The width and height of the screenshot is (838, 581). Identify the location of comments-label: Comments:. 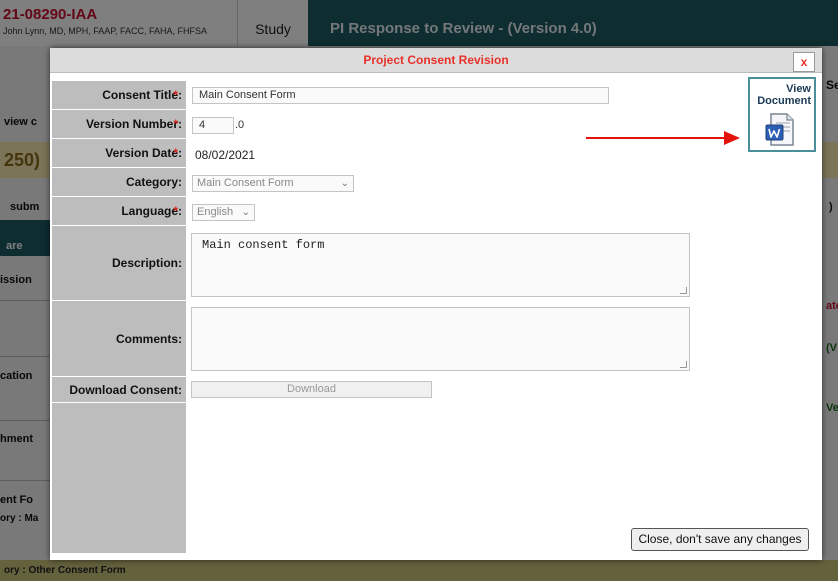
(119, 339).